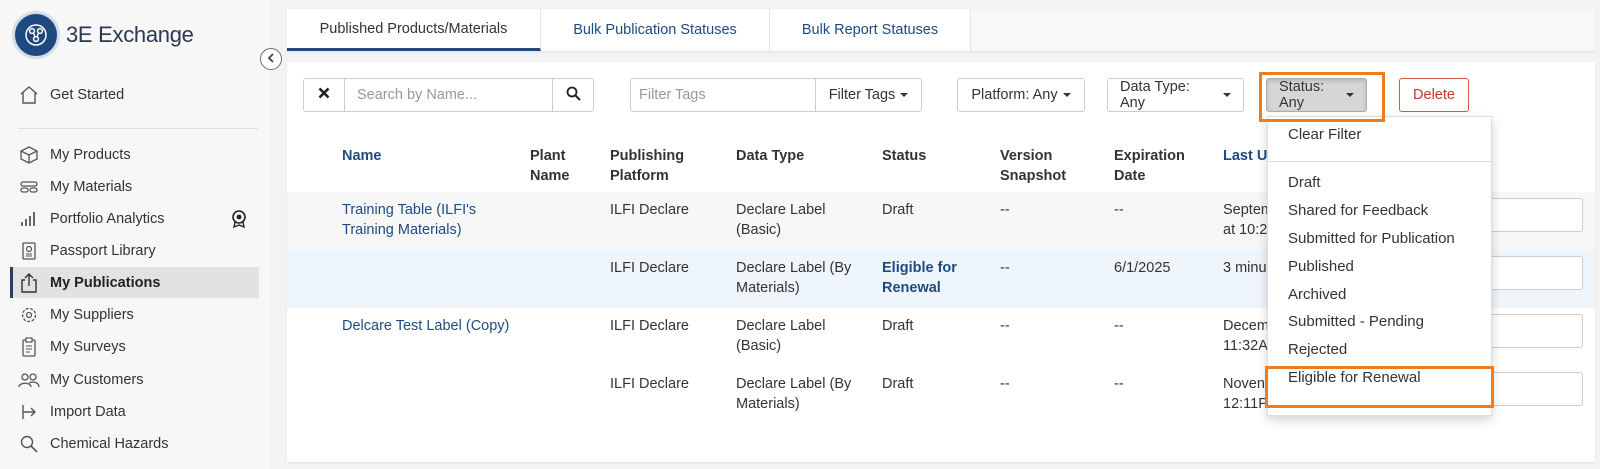 The height and width of the screenshot is (469, 1600). I want to click on platform-filter-label: Platform: Any, so click(1014, 95).